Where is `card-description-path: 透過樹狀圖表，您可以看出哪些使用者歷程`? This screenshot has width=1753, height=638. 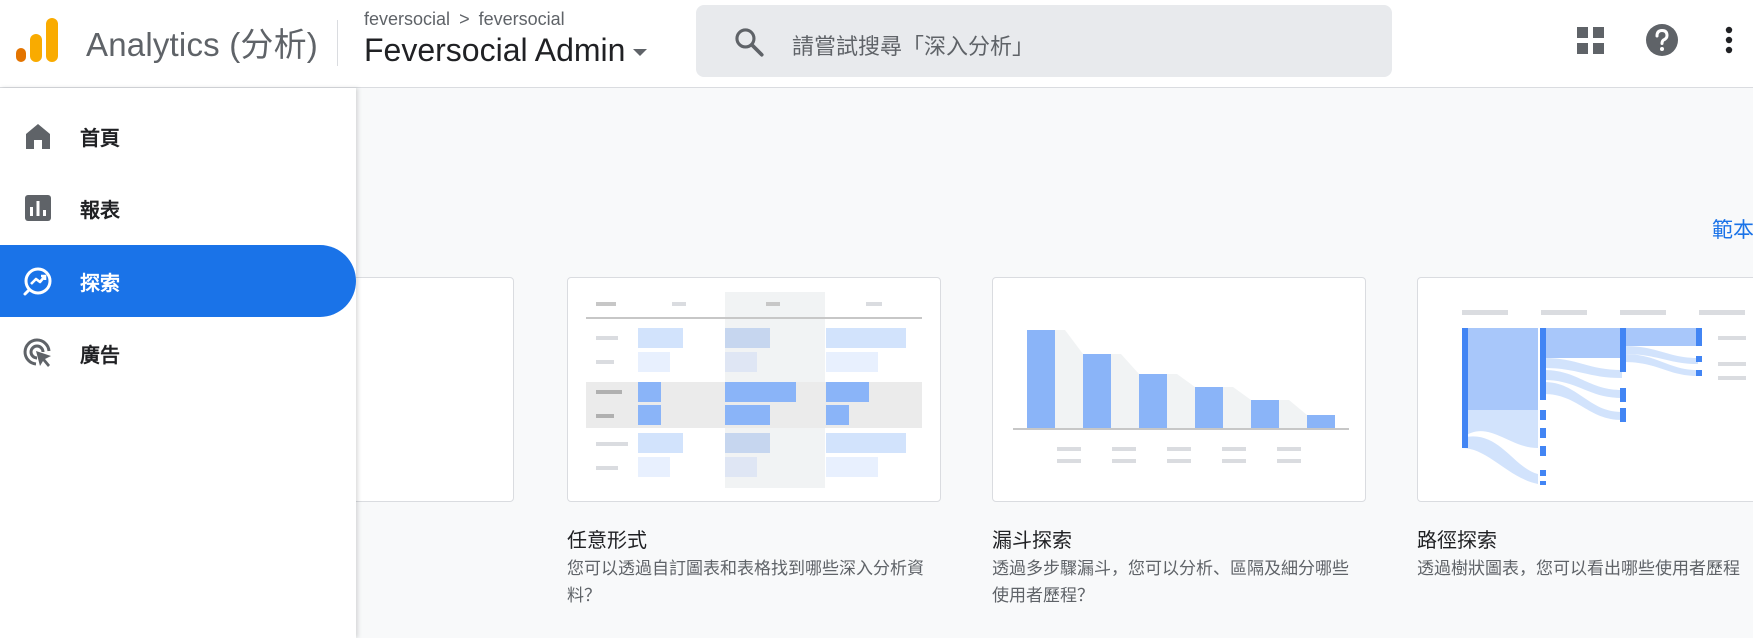
card-description-path: 透過樹狀圖表，您可以看出哪些使用者歷程 is located at coordinates (1578, 569).